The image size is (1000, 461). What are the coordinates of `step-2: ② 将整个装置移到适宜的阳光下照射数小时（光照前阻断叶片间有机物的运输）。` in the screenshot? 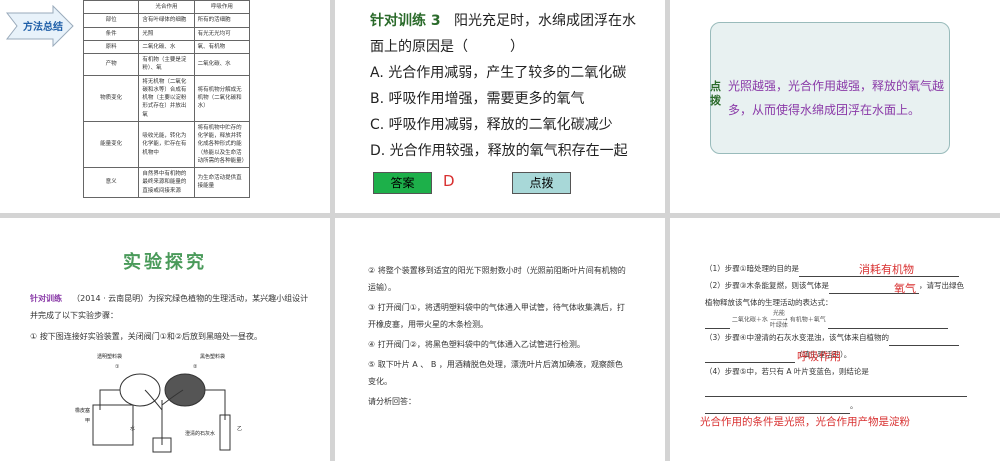 It's located at (497, 279).